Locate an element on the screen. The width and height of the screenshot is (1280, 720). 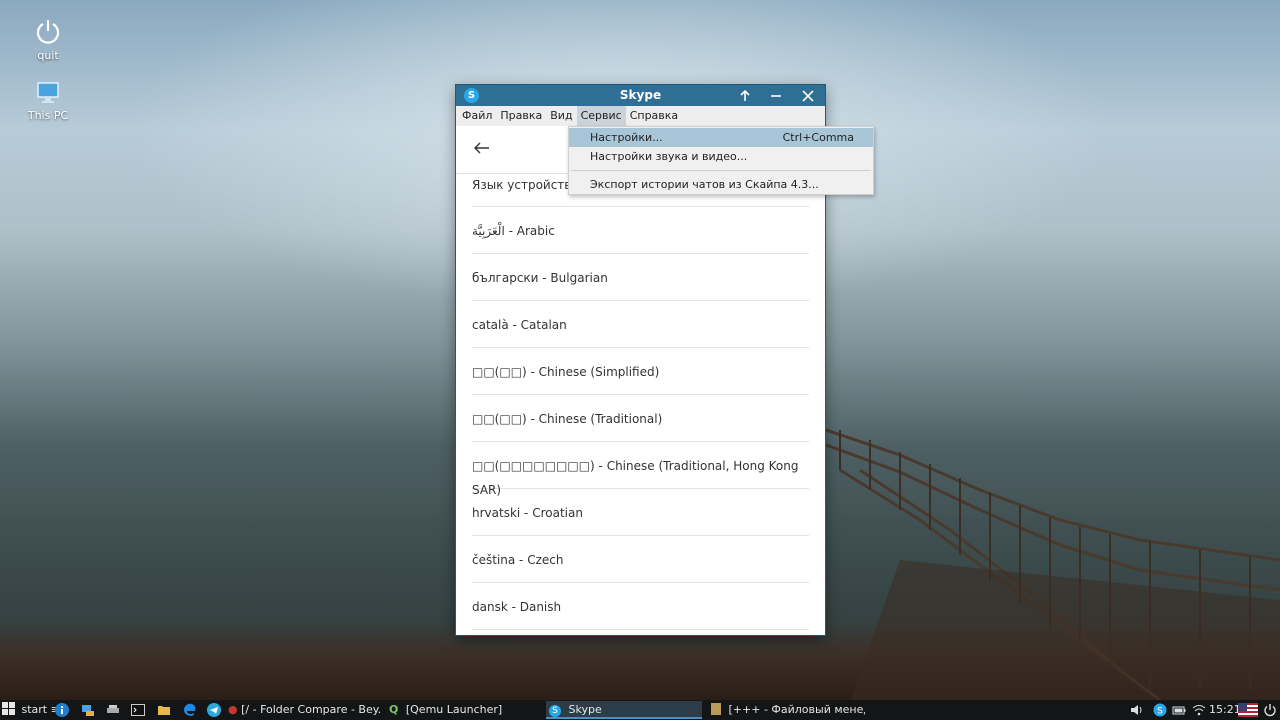
language-label: الْعَرَبِيَّة - Arabic is located at coordinates (513, 231).